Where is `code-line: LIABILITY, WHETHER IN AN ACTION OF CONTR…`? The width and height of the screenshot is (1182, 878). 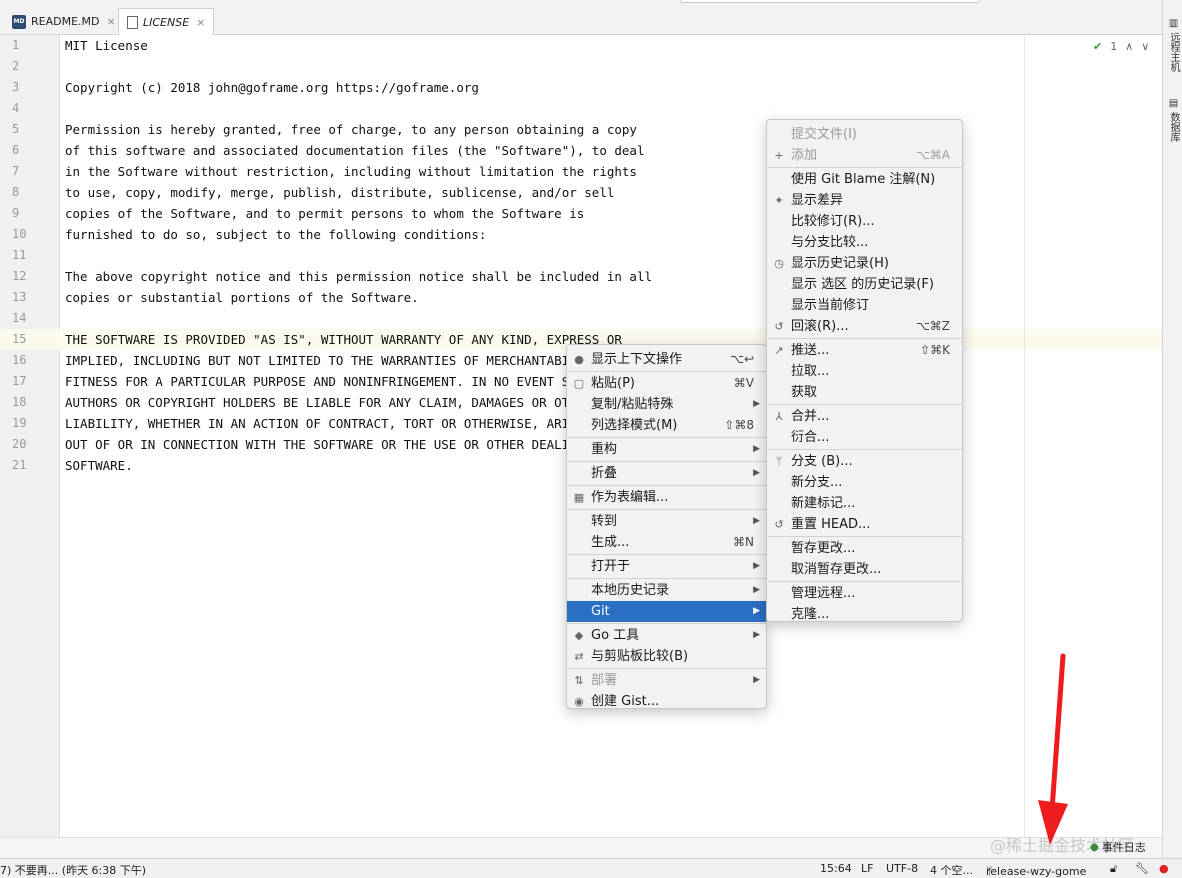
code-line: LIABILITY, WHETHER IN AN ACTION OF CONTR… is located at coordinates (355, 423).